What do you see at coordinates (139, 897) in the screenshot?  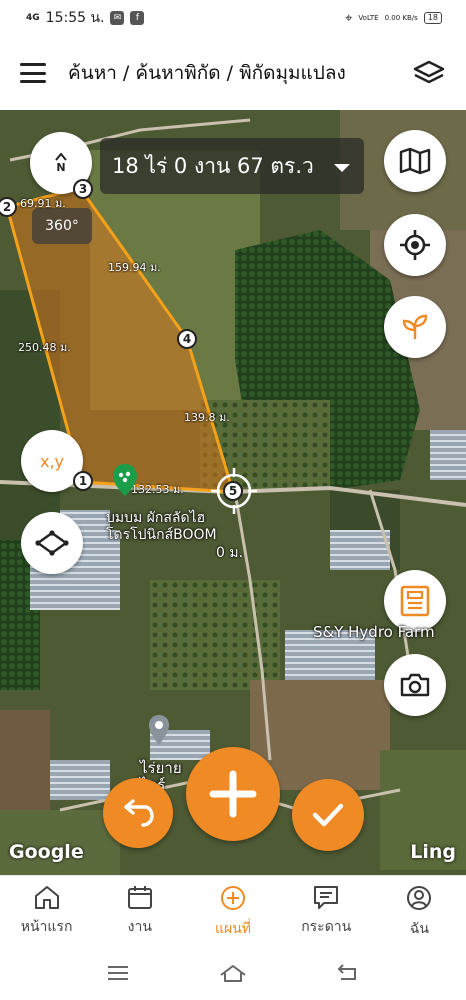 I see `calendar-icon` at bounding box center [139, 897].